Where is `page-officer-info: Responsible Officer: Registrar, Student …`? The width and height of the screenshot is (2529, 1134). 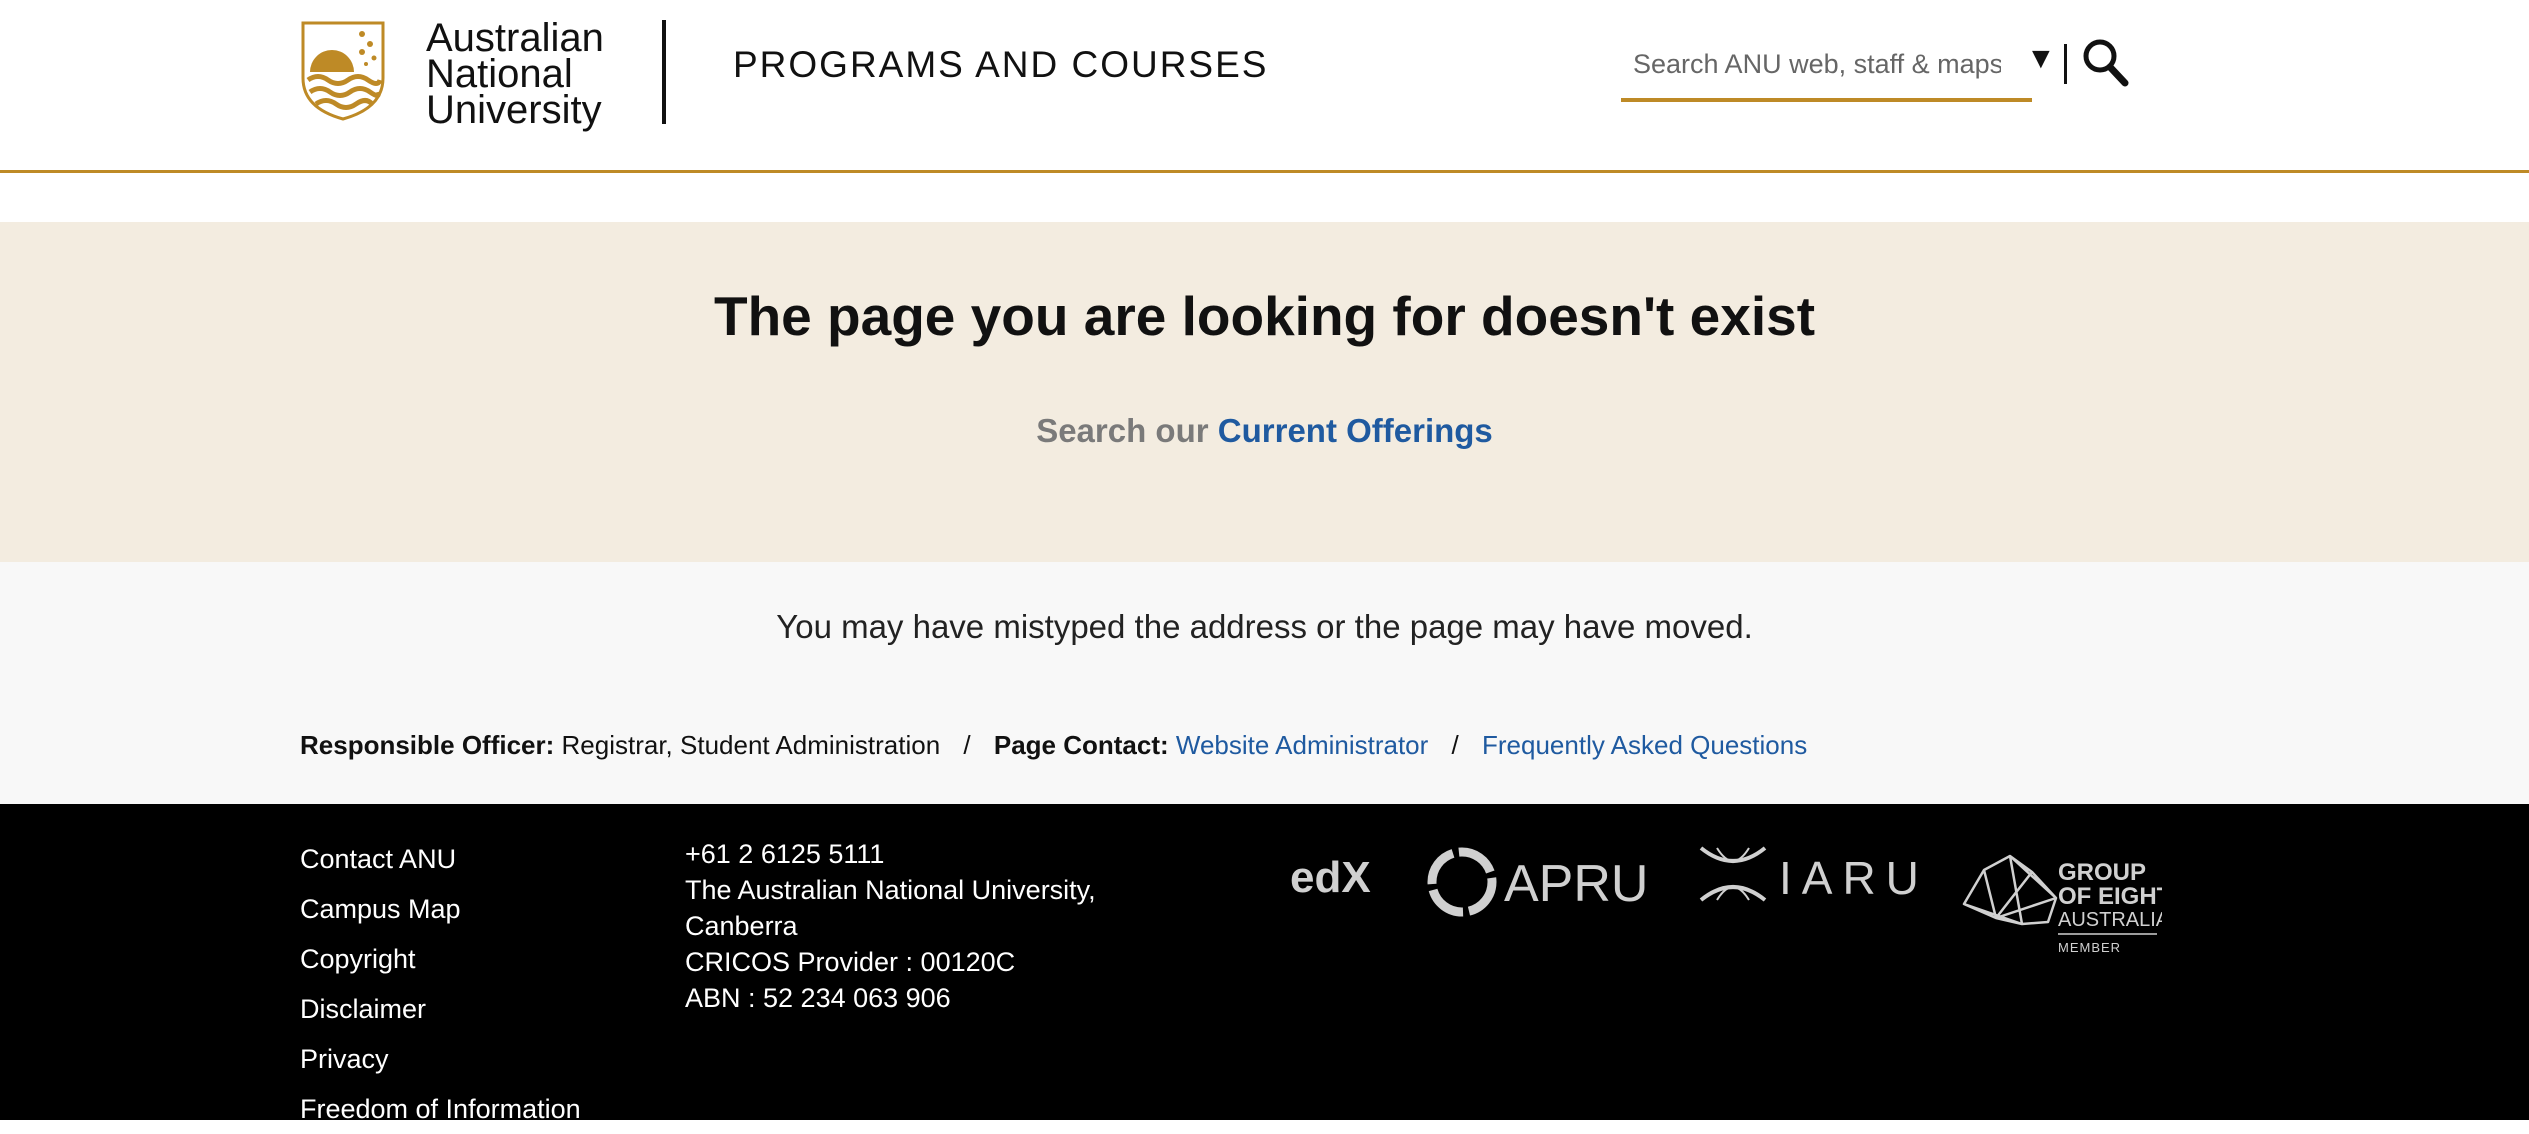 page-officer-info: Responsible Officer: Registrar, Student … is located at coordinates (1053, 745).